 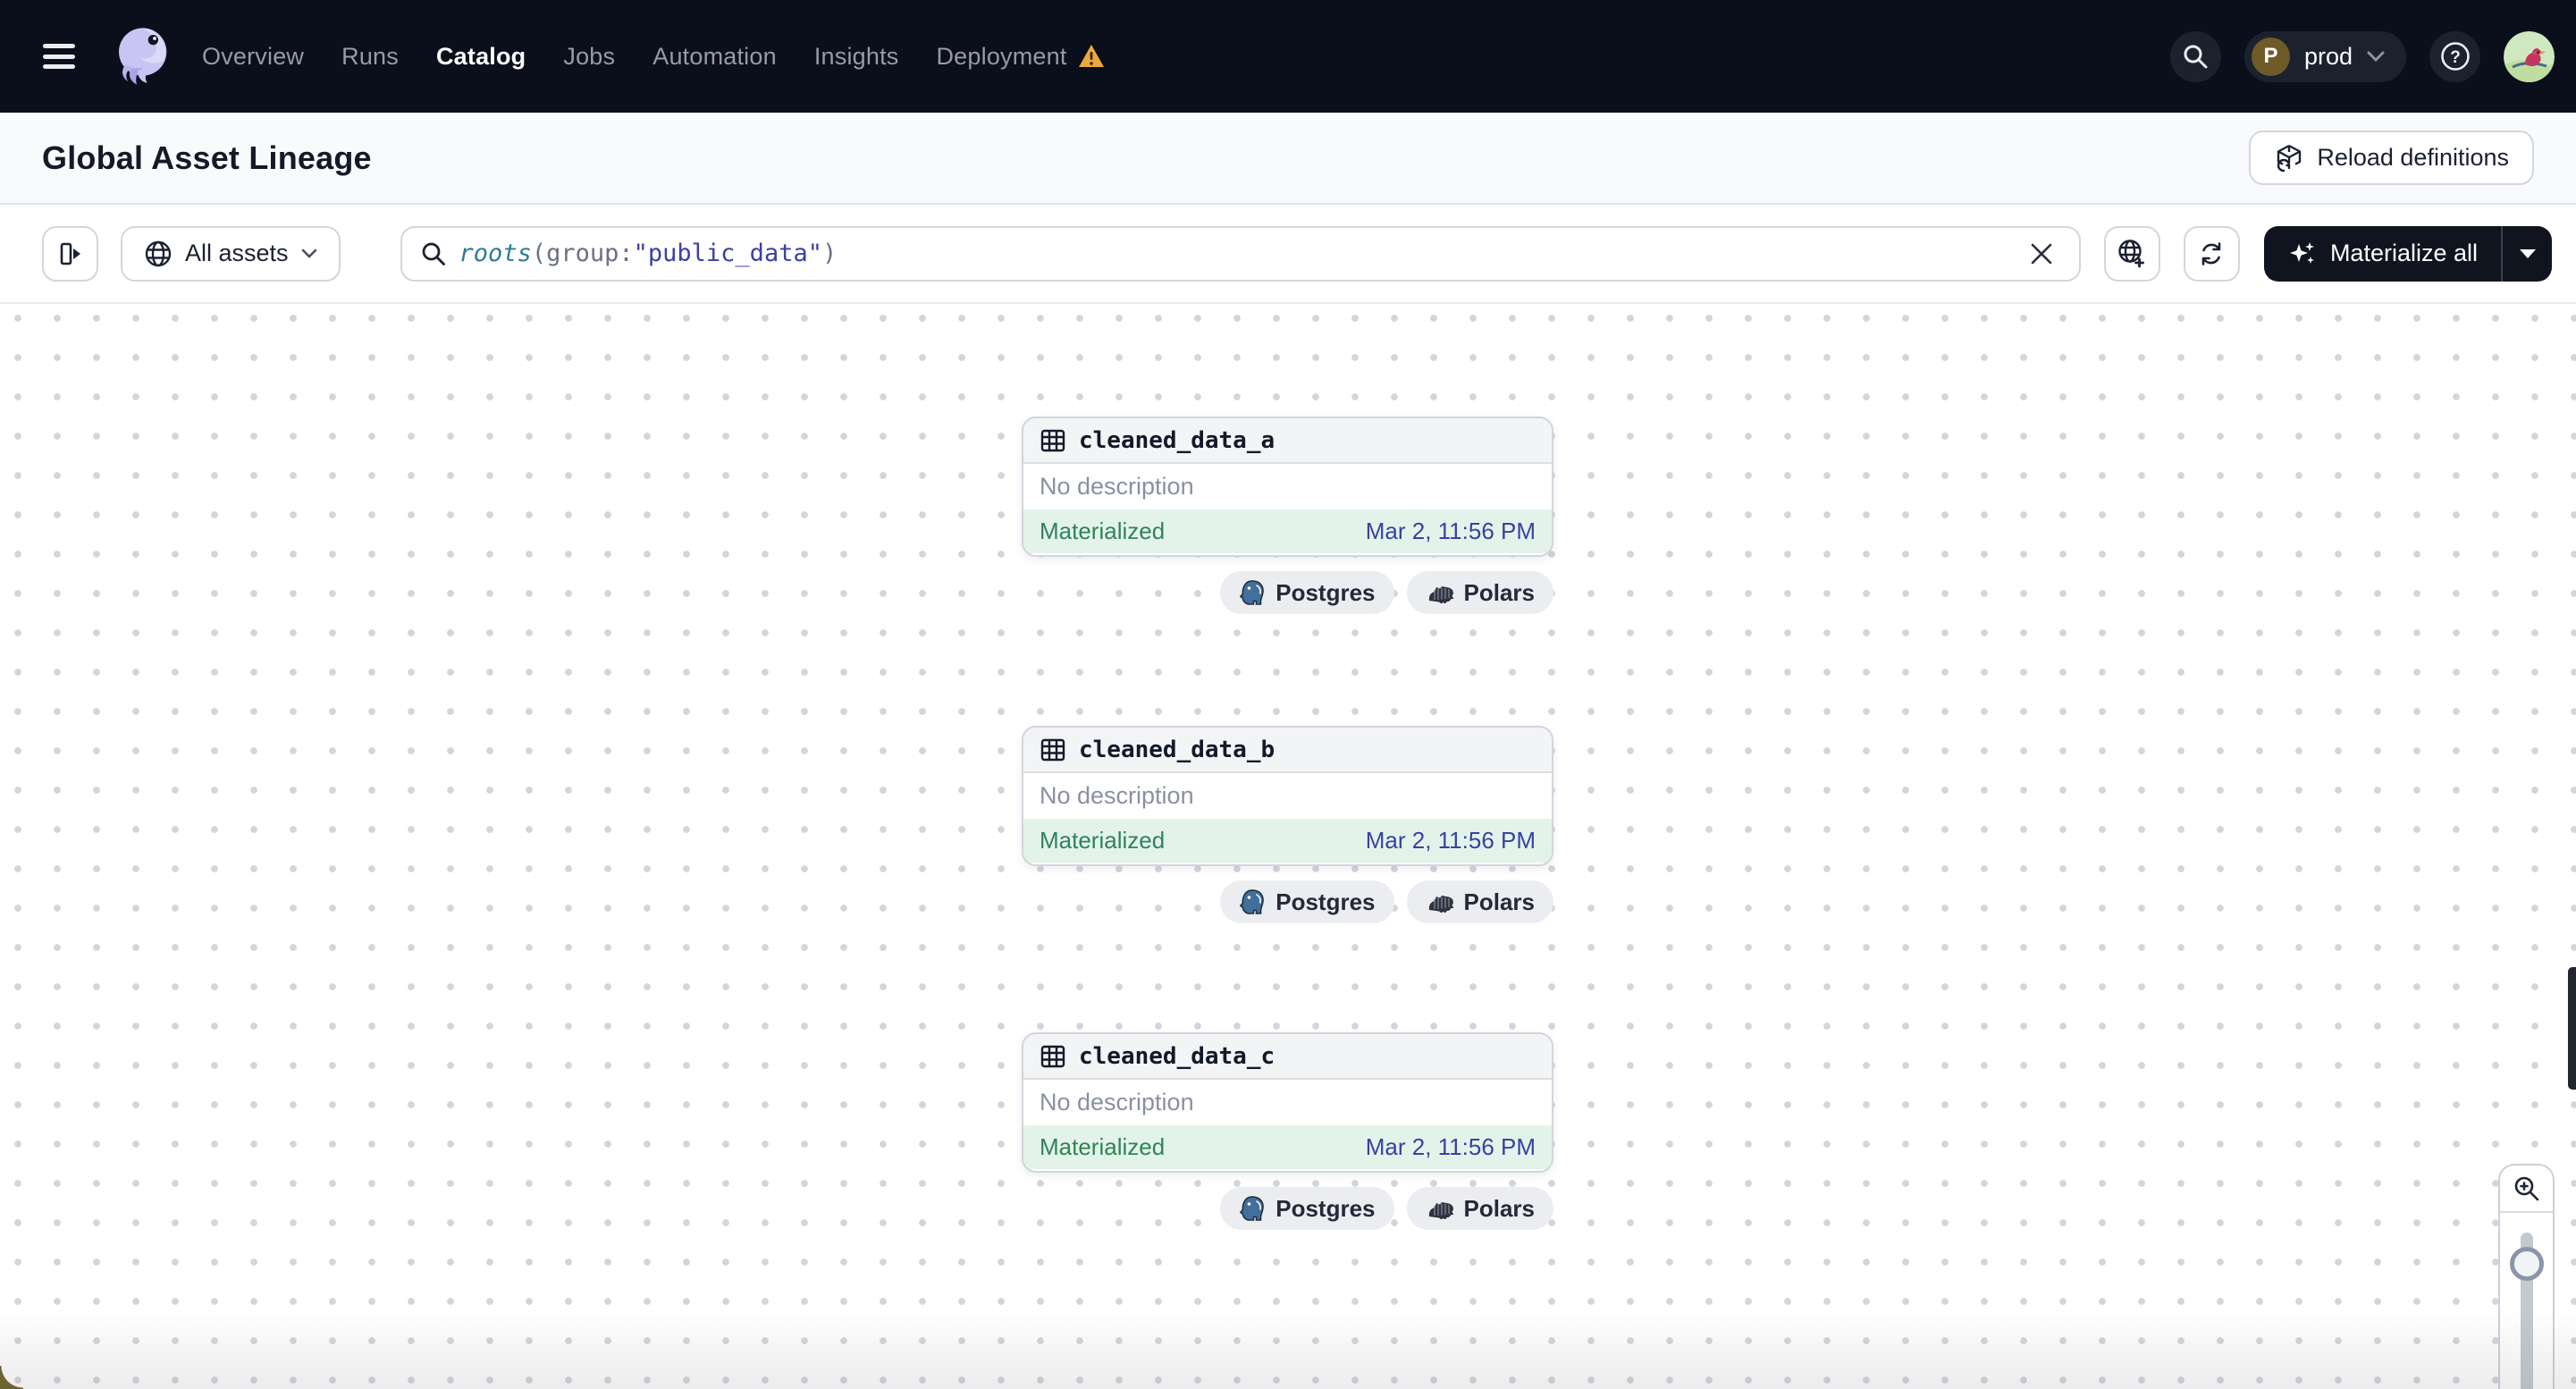 What do you see at coordinates (2383, 254) in the screenshot?
I see `materialize-all-button: Materialize all` at bounding box center [2383, 254].